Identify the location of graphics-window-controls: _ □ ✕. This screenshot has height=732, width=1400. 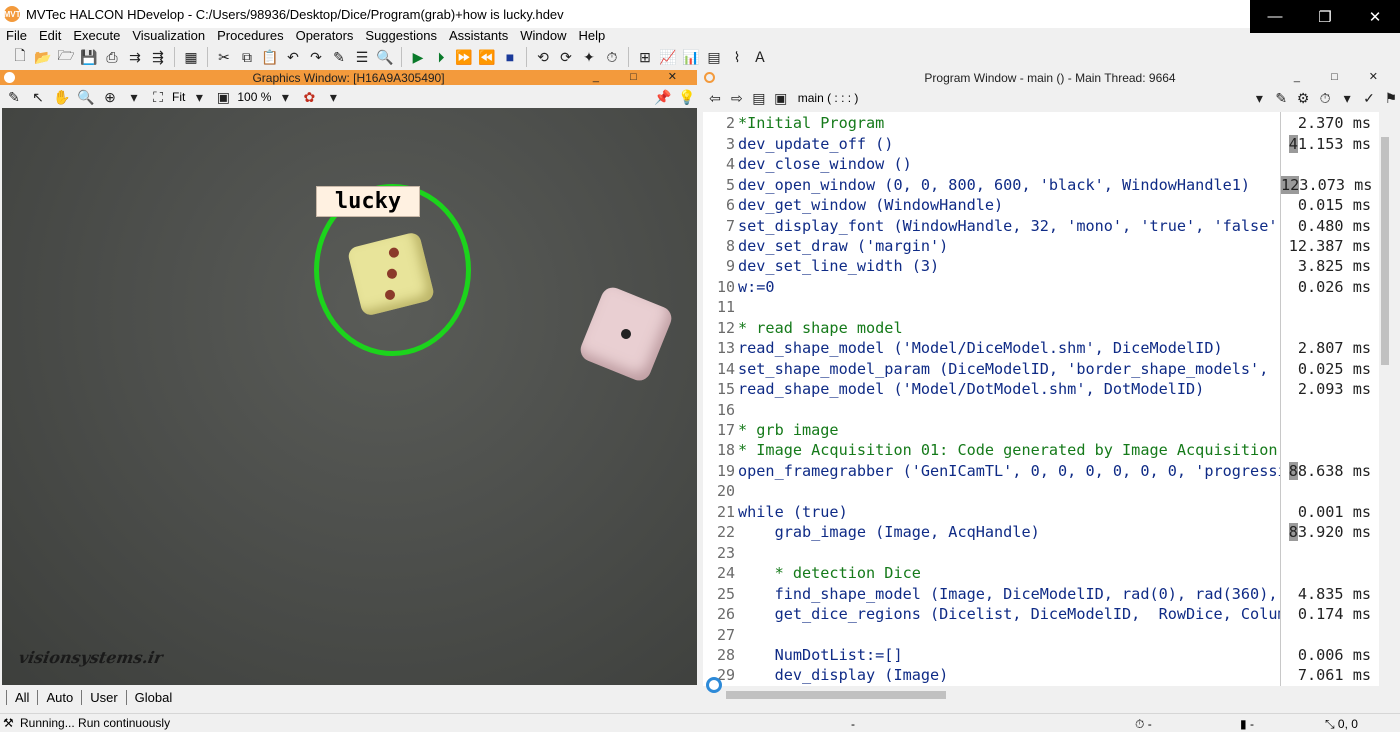
(642, 76).